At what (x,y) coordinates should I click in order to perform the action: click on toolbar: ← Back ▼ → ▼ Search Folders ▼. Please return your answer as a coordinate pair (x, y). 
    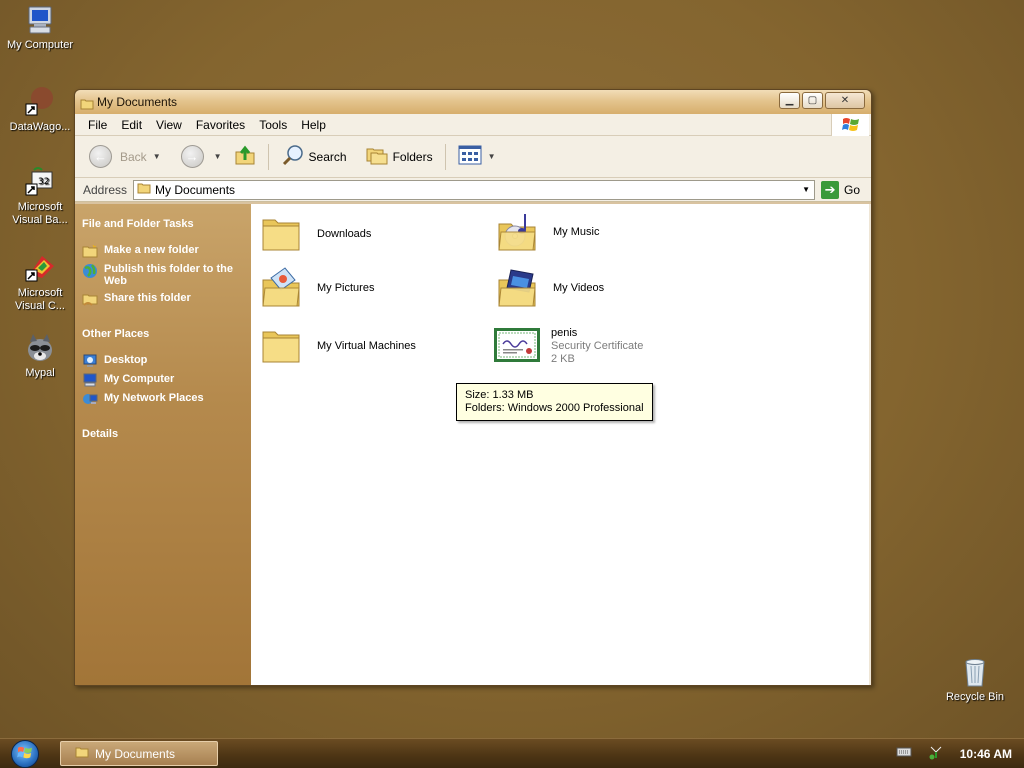
    Looking at the image, I should click on (473, 157).